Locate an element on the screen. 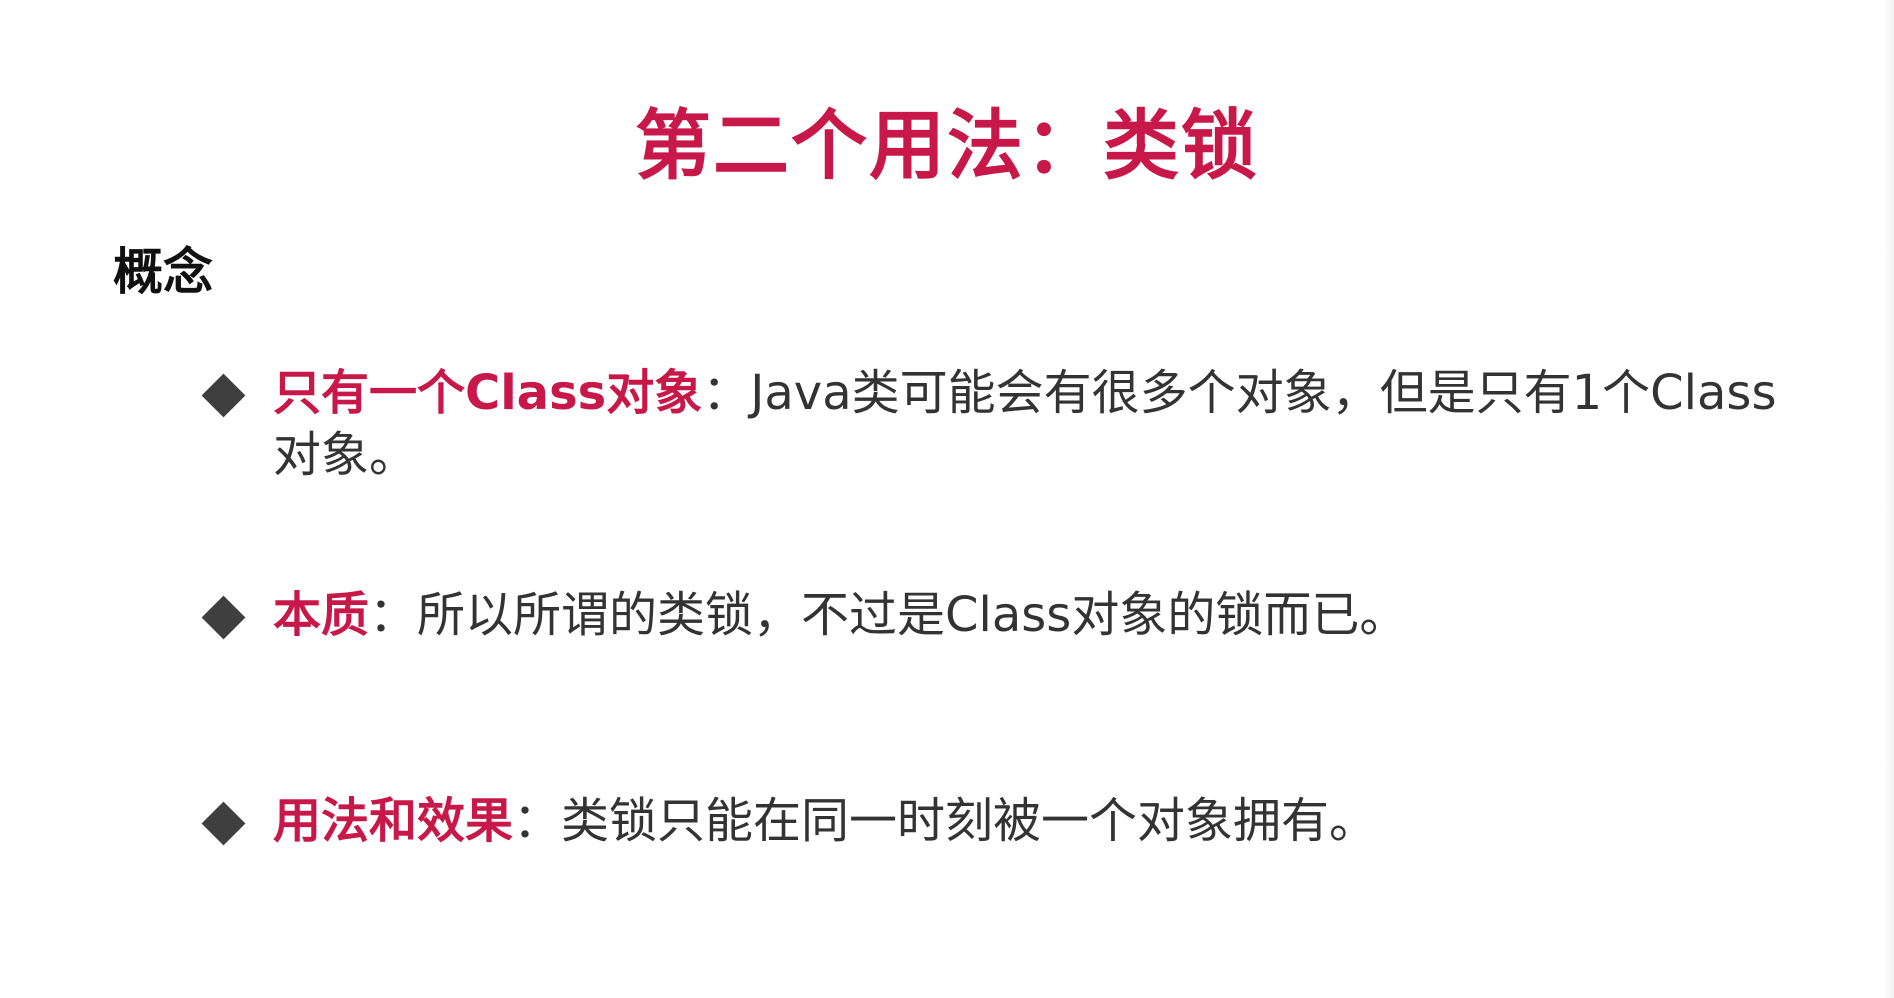 The height and width of the screenshot is (998, 1894). bullet-description: 类锁只能在同一时刻被一个对象拥有。 is located at coordinates (969, 821).